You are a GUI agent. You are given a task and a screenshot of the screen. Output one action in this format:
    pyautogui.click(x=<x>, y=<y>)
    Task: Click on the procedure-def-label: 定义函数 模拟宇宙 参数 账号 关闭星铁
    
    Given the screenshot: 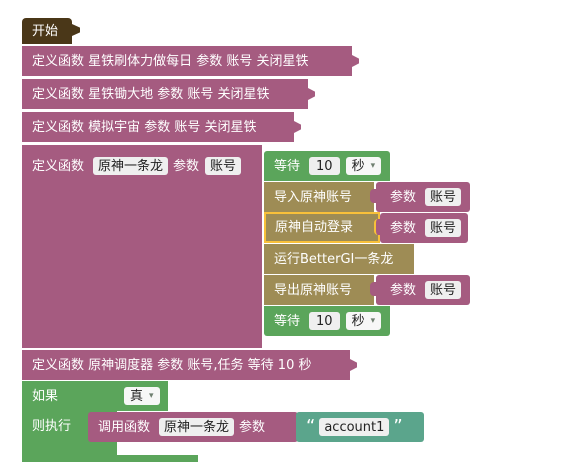 What is the action you would take?
    pyautogui.click(x=144, y=127)
    